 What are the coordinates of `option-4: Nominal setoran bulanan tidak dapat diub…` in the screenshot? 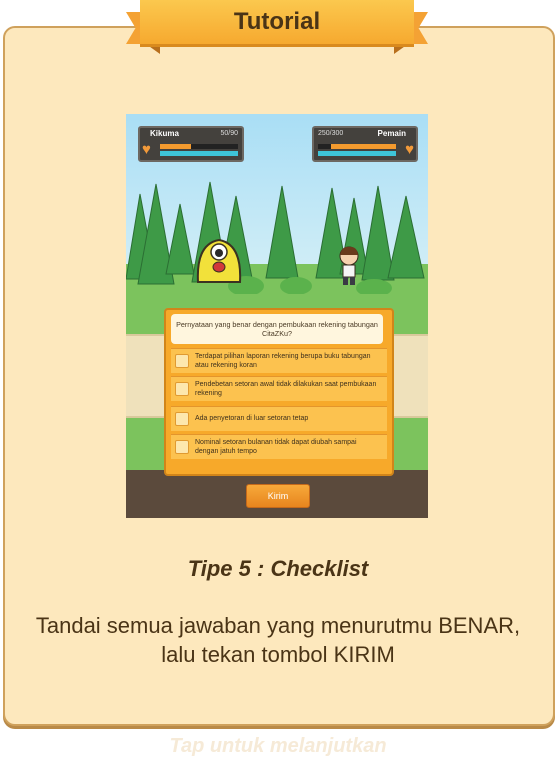 It's located at (279, 446).